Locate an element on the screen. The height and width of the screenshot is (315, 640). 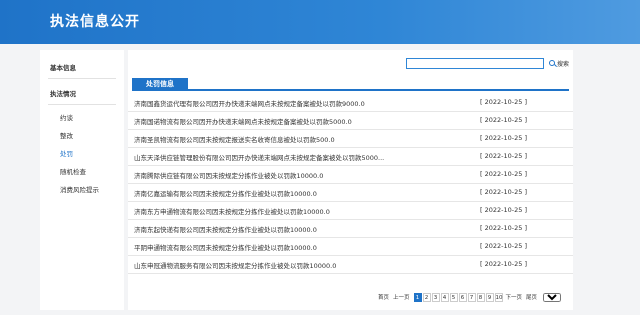
pager-page: 6 is located at coordinates (462, 297).